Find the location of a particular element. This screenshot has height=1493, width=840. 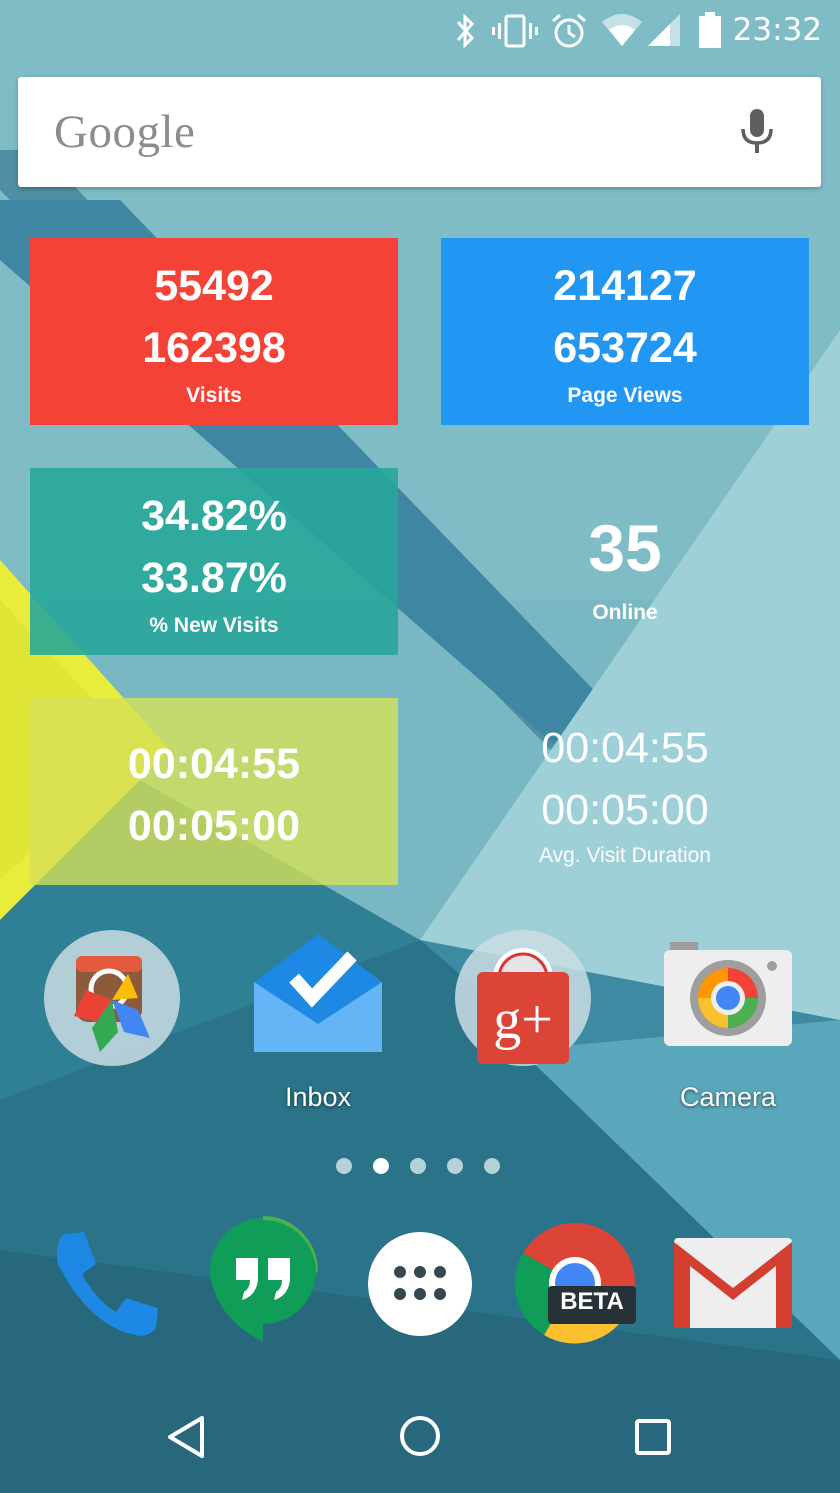

page-views-widget: 214127 653724 Page Views is located at coordinates (625, 331).